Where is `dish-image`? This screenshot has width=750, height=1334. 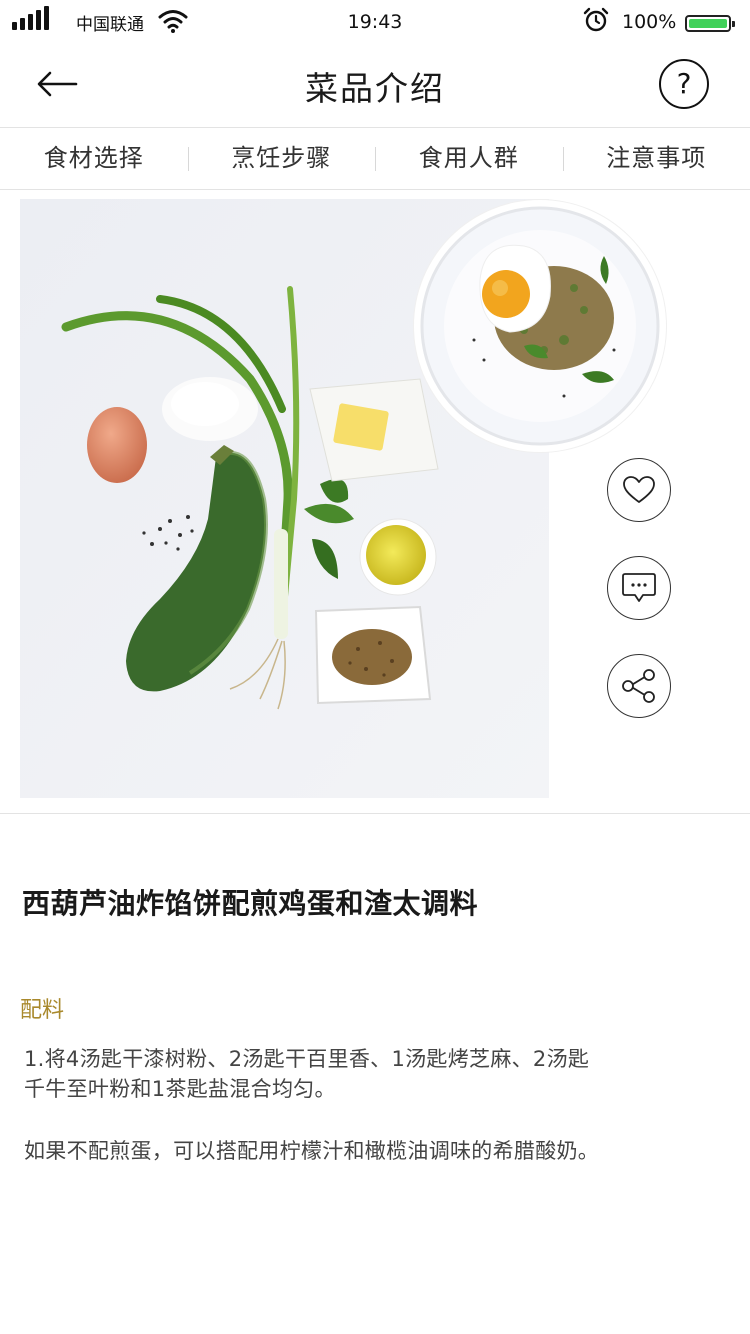 dish-image is located at coordinates (540, 326).